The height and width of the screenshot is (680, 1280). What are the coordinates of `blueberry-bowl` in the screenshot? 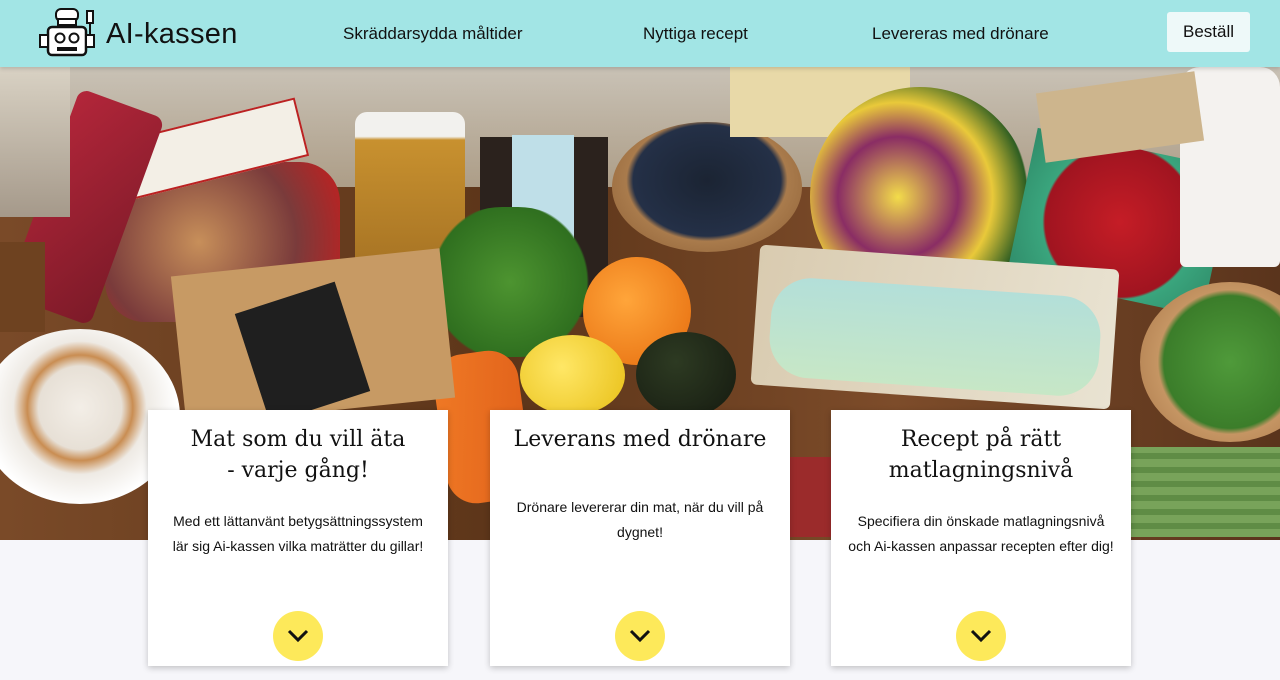 It's located at (707, 187).